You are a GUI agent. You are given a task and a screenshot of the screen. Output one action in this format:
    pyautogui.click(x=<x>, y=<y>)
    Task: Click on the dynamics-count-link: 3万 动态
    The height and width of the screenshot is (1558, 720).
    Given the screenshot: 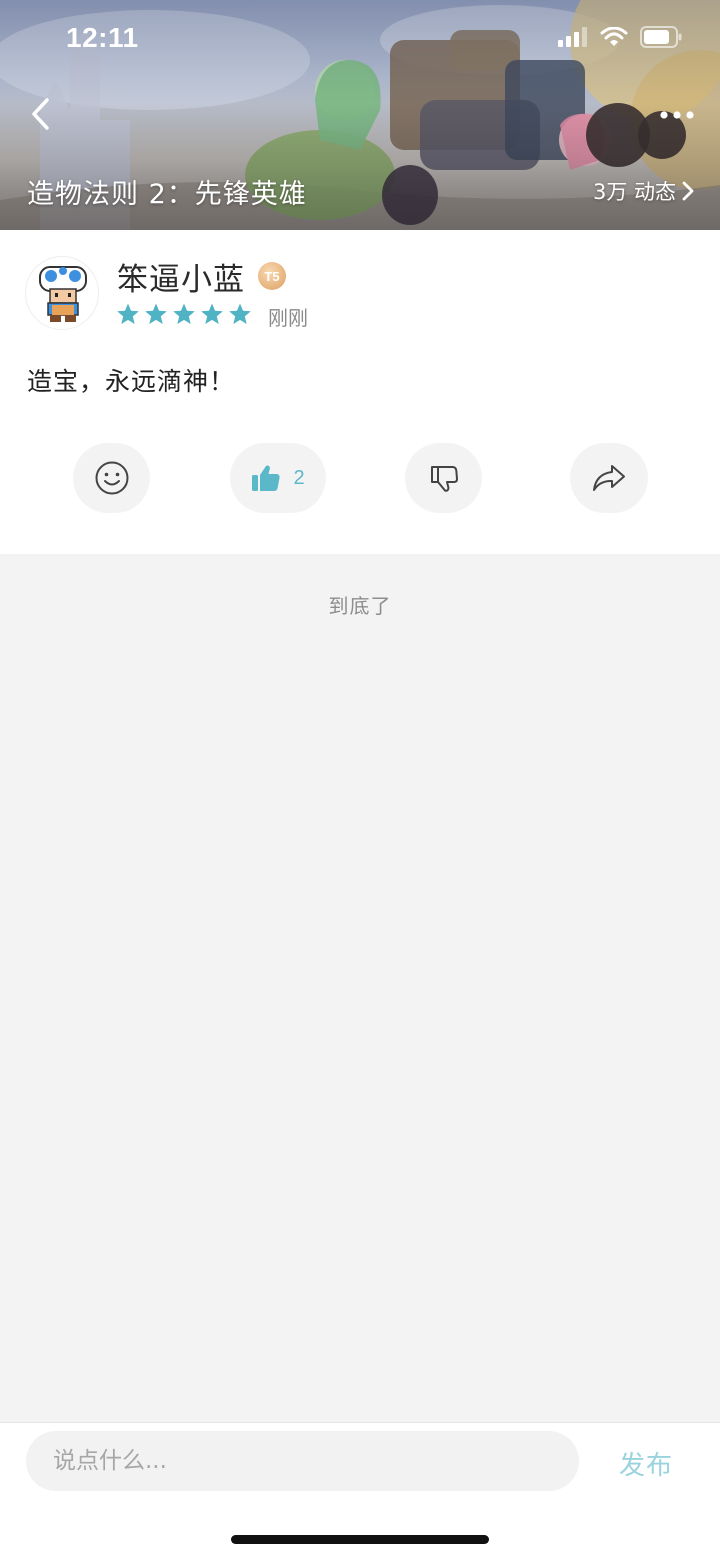 What is the action you would take?
    pyautogui.click(x=643, y=191)
    